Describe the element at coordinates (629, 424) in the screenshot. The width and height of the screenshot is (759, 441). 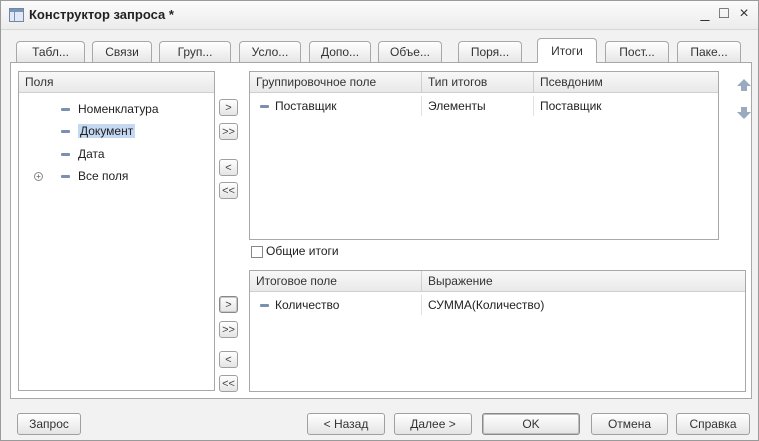
I see `cancel-button: Отмена` at that location.